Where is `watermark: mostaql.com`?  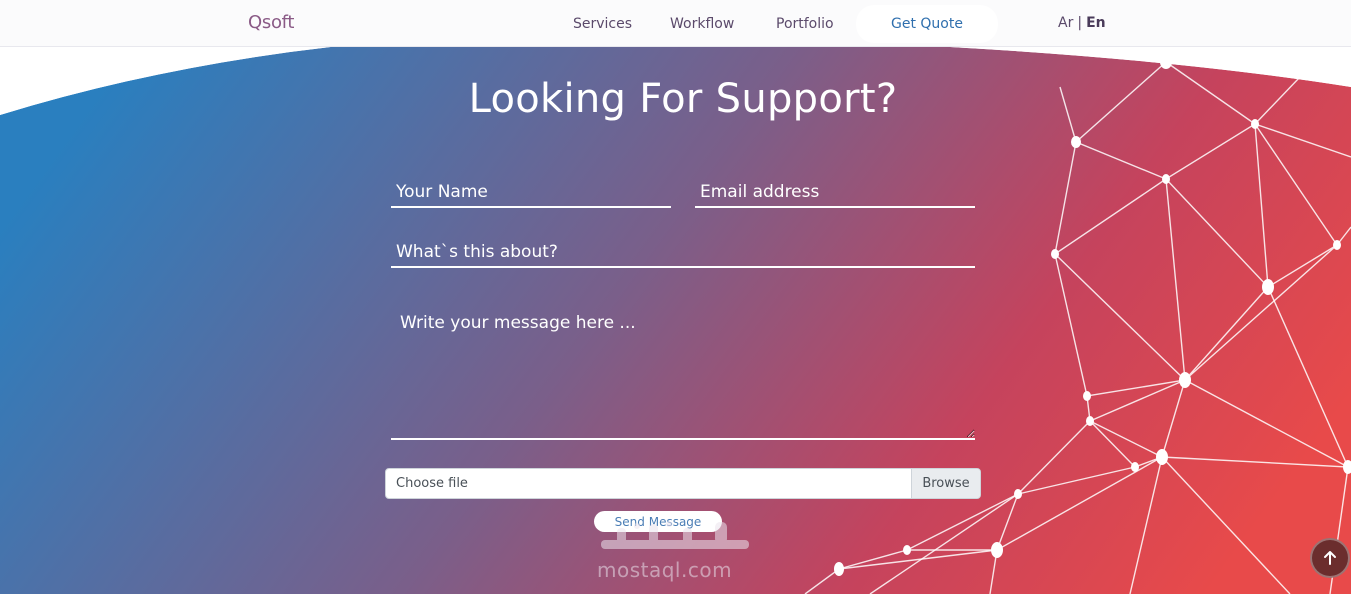 watermark: mostaql.com is located at coordinates (677, 555).